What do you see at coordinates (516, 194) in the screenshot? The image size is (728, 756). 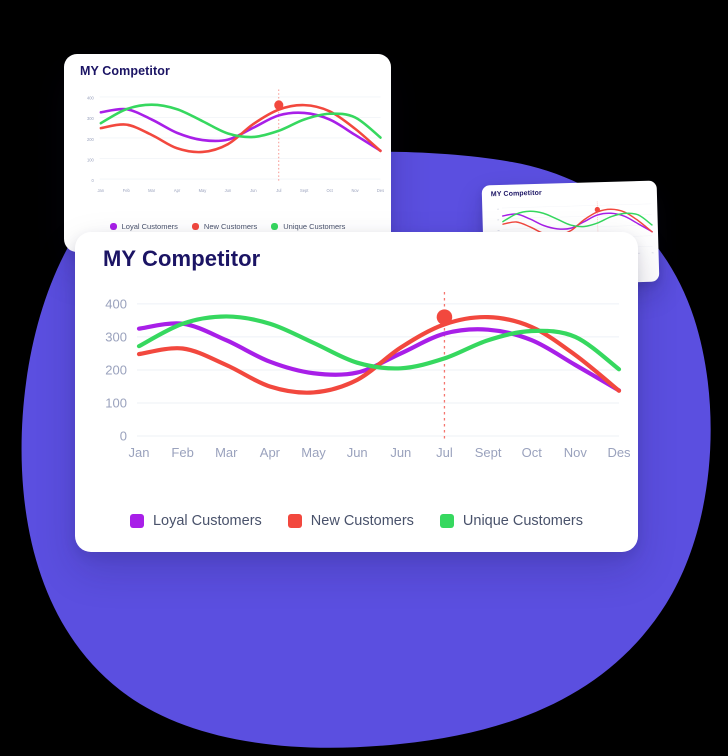 I see `card-title-right: MY Competitor` at bounding box center [516, 194].